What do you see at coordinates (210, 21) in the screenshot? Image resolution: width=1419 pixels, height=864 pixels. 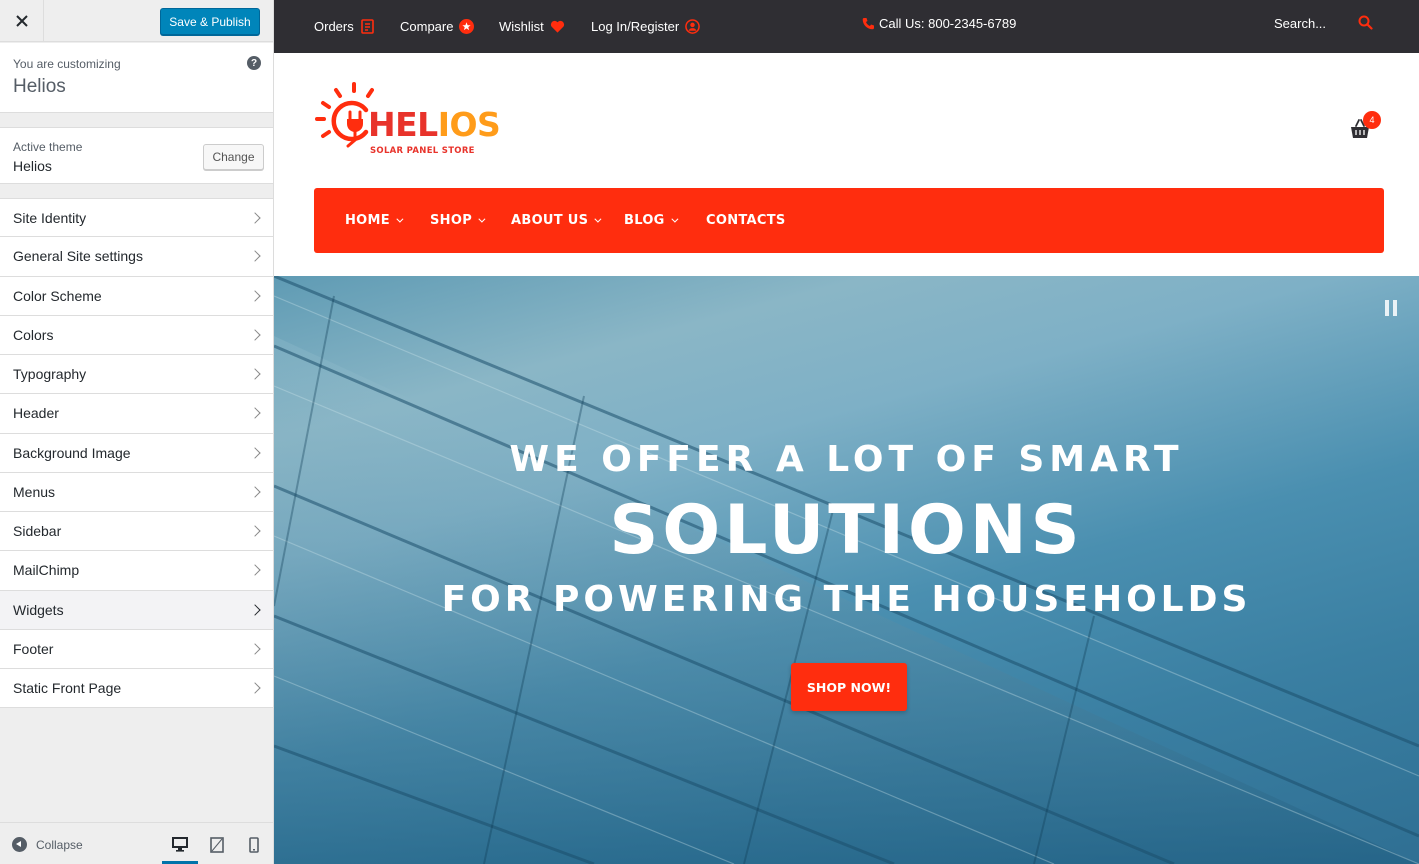 I see `save-publish-button: Save & Publish` at bounding box center [210, 21].